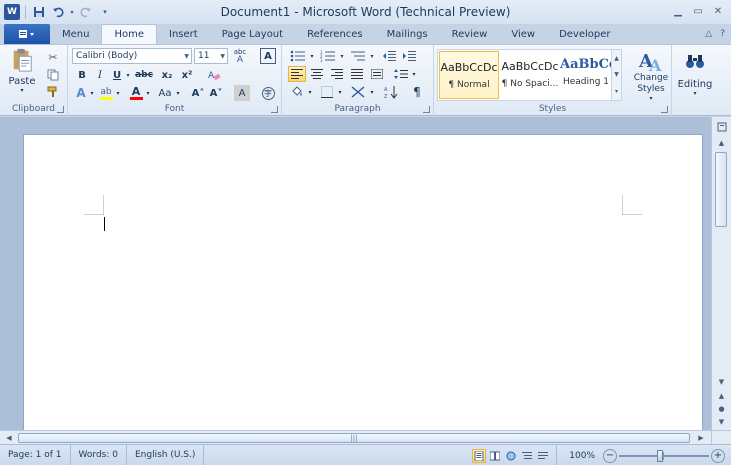  What do you see at coordinates (317, 74) in the screenshot?
I see `align-center-button` at bounding box center [317, 74].